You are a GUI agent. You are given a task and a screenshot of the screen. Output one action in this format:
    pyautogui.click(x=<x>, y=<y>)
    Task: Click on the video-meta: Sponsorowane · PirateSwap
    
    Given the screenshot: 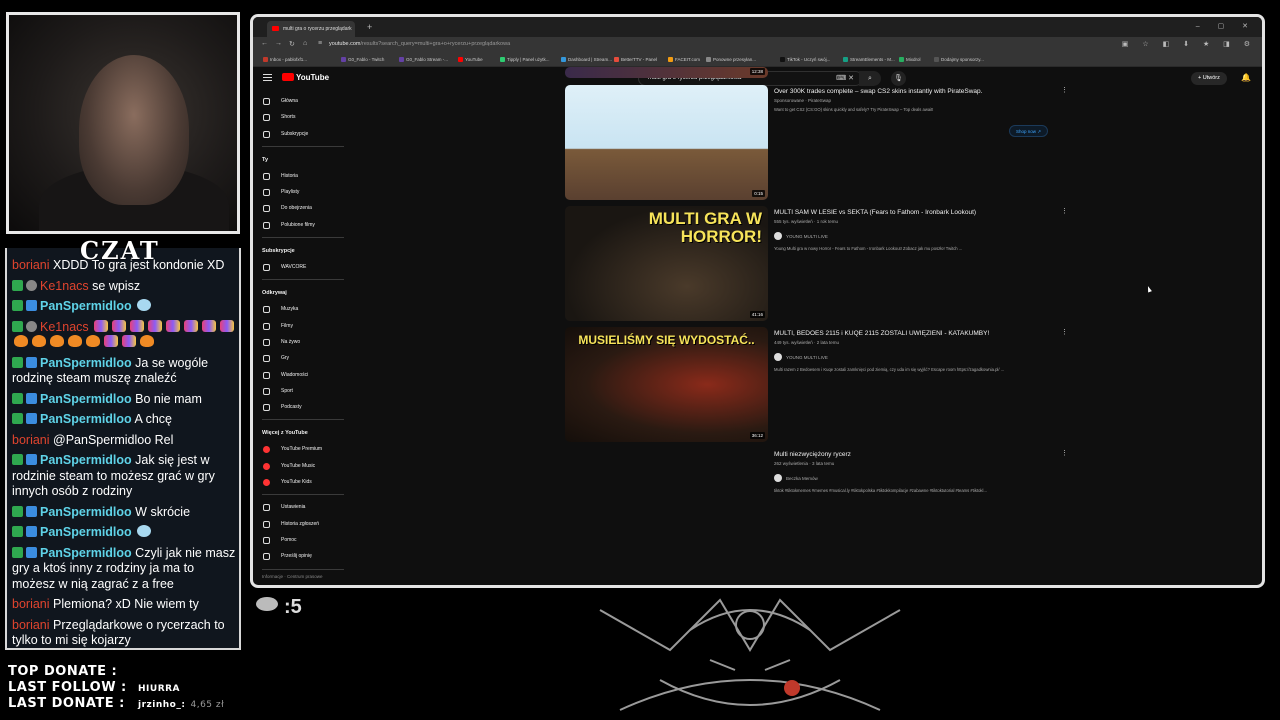 What is the action you would take?
    pyautogui.click(x=803, y=100)
    